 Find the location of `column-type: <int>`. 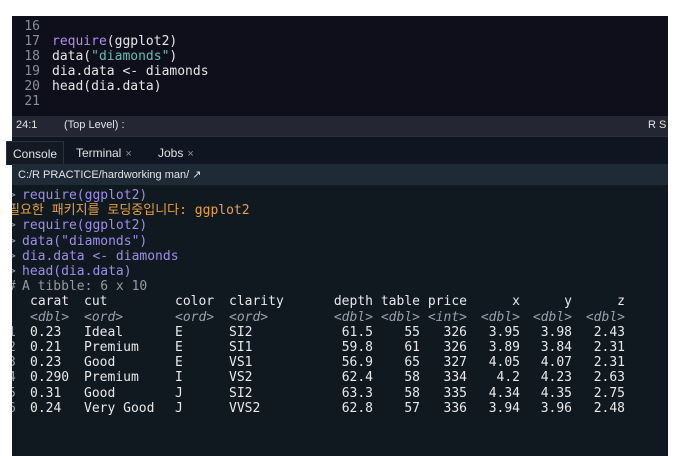

column-type: <int> is located at coordinates (447, 317).